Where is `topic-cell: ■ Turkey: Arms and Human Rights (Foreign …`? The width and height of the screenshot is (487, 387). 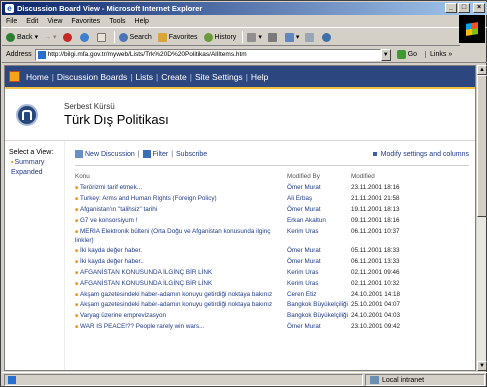
topic-cell: ■ Turkey: Arms and Human Rights (Foreign … is located at coordinates (181, 199).